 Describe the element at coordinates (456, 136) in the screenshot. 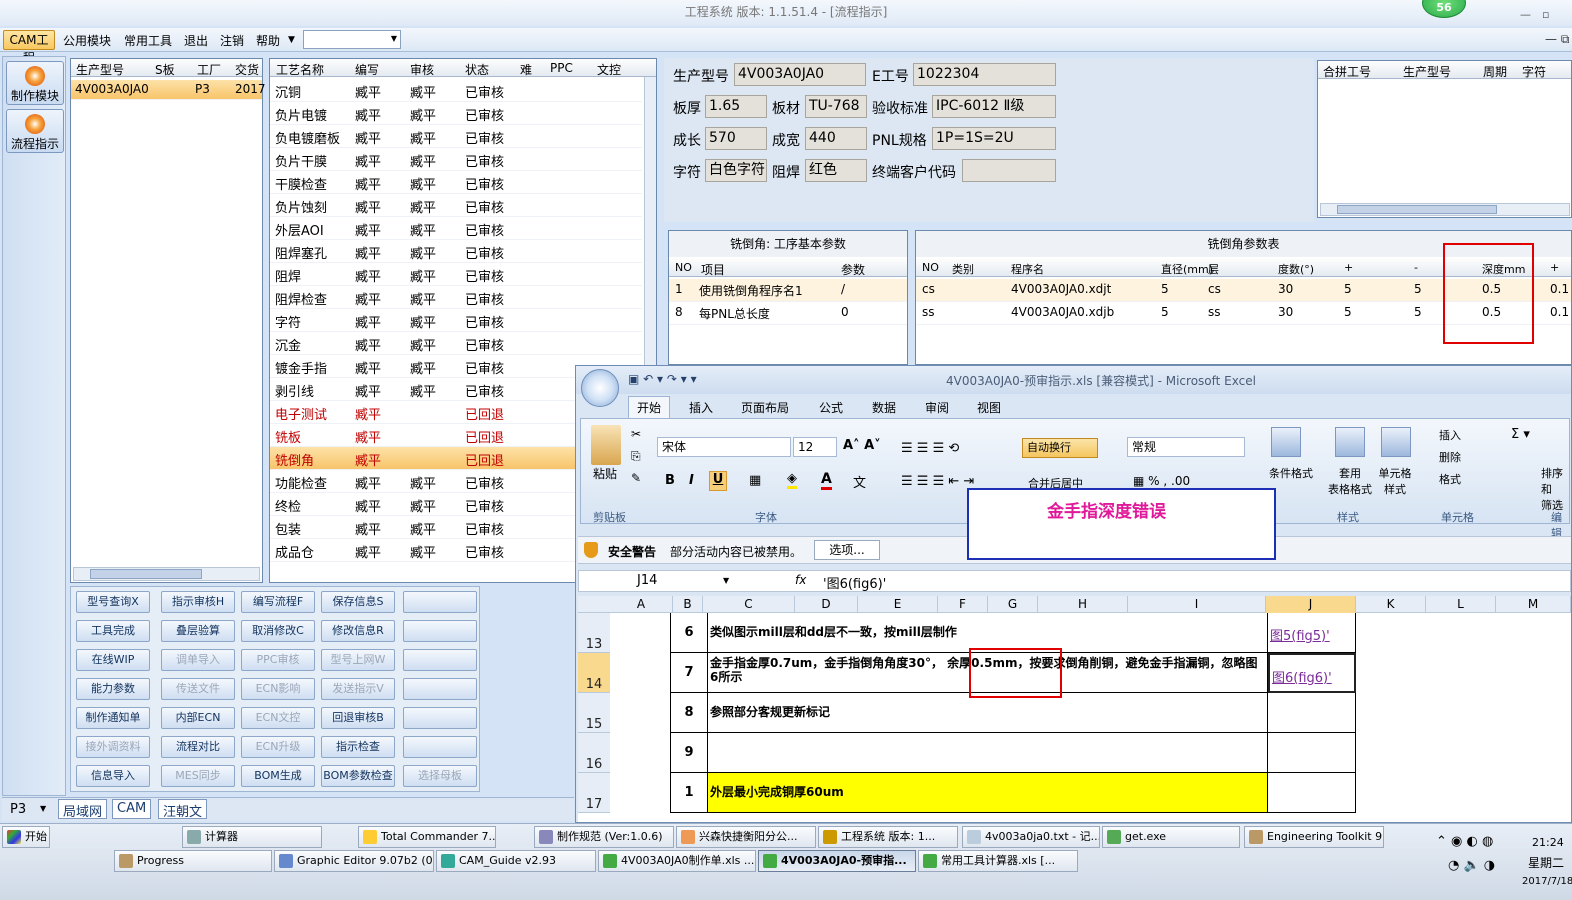

I see `process-row: 负电镀磨板 臧平 臧平 已审核` at that location.